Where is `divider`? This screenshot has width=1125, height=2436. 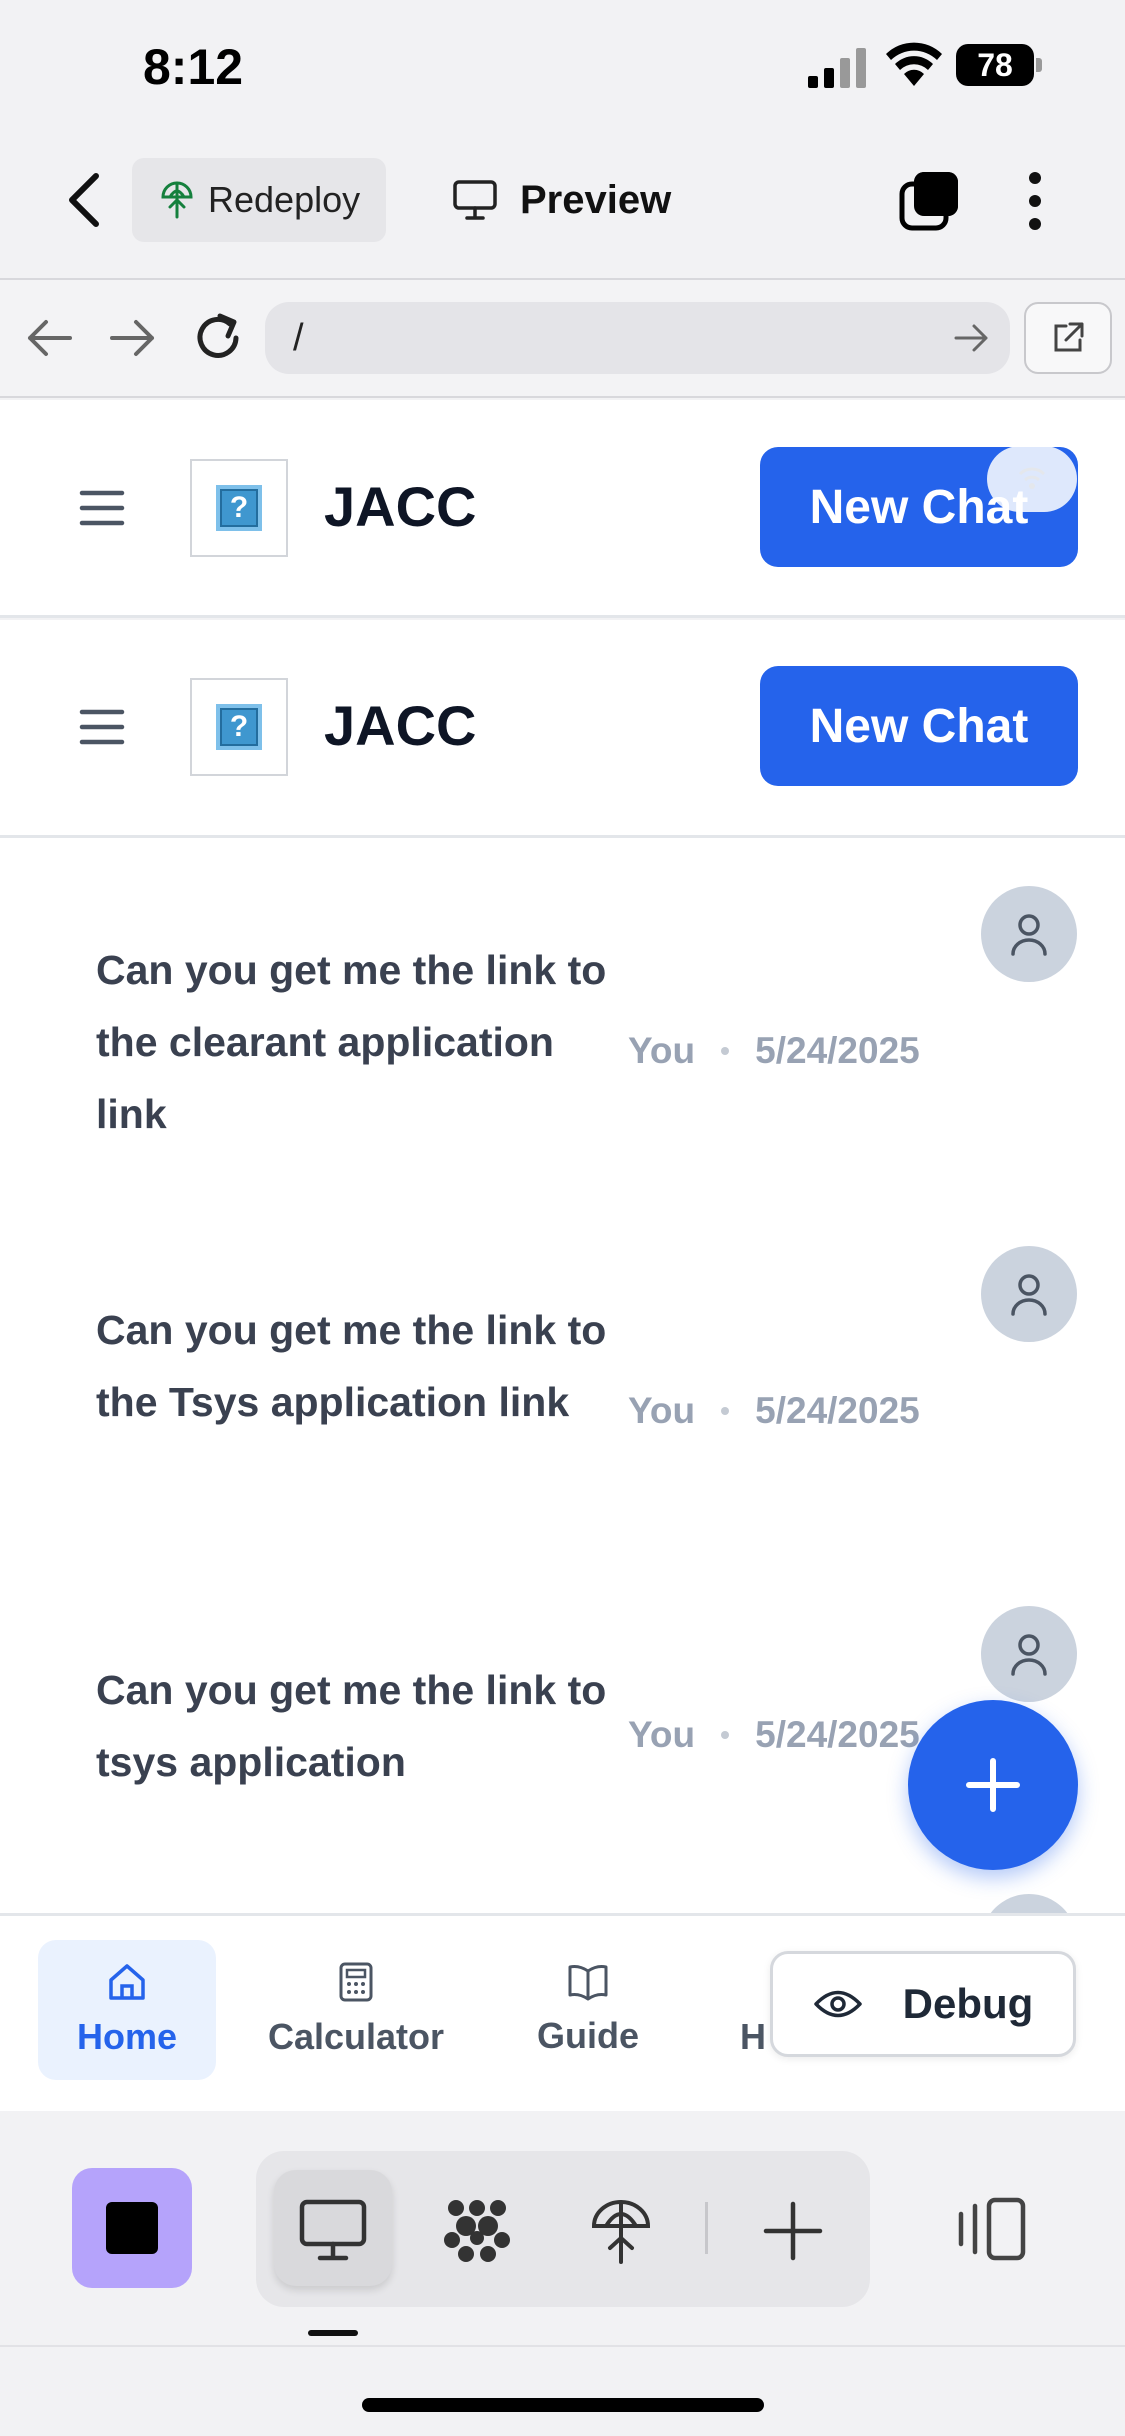 divider is located at coordinates (562, 2346).